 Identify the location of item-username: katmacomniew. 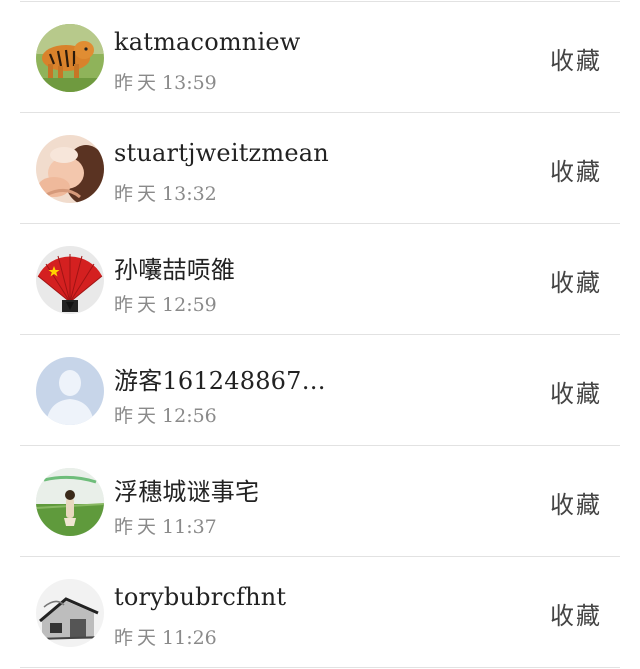
(207, 42).